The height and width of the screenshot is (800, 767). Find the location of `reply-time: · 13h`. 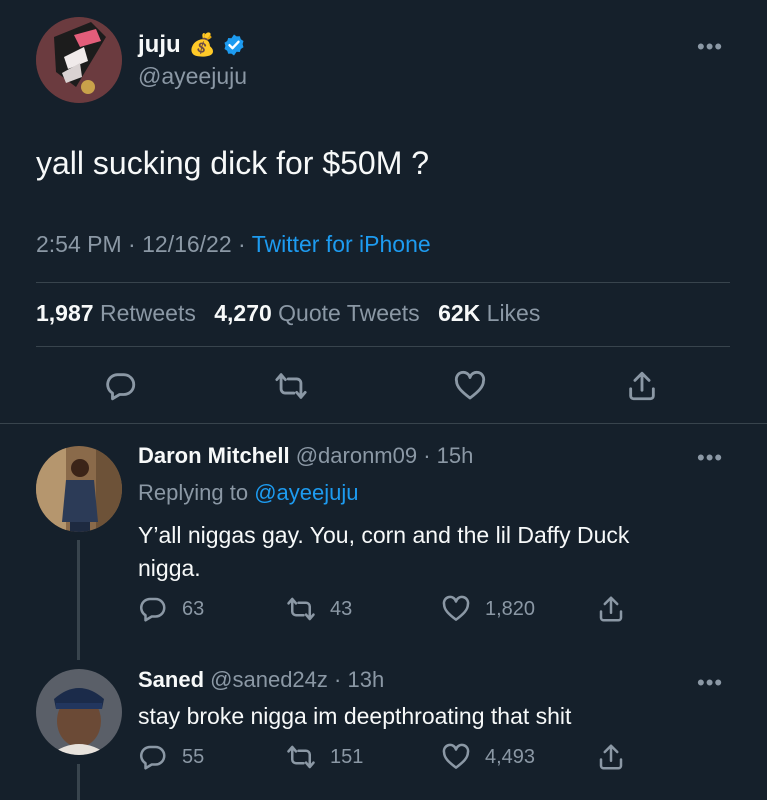

reply-time: · 13h is located at coordinates (359, 679).